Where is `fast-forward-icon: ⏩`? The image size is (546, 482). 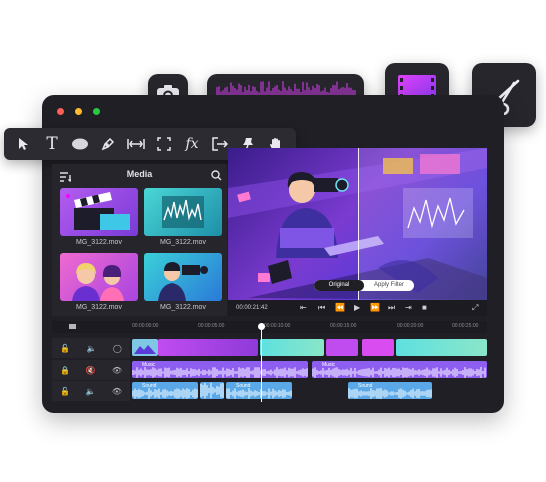 fast-forward-icon: ⏩ is located at coordinates (375, 307).